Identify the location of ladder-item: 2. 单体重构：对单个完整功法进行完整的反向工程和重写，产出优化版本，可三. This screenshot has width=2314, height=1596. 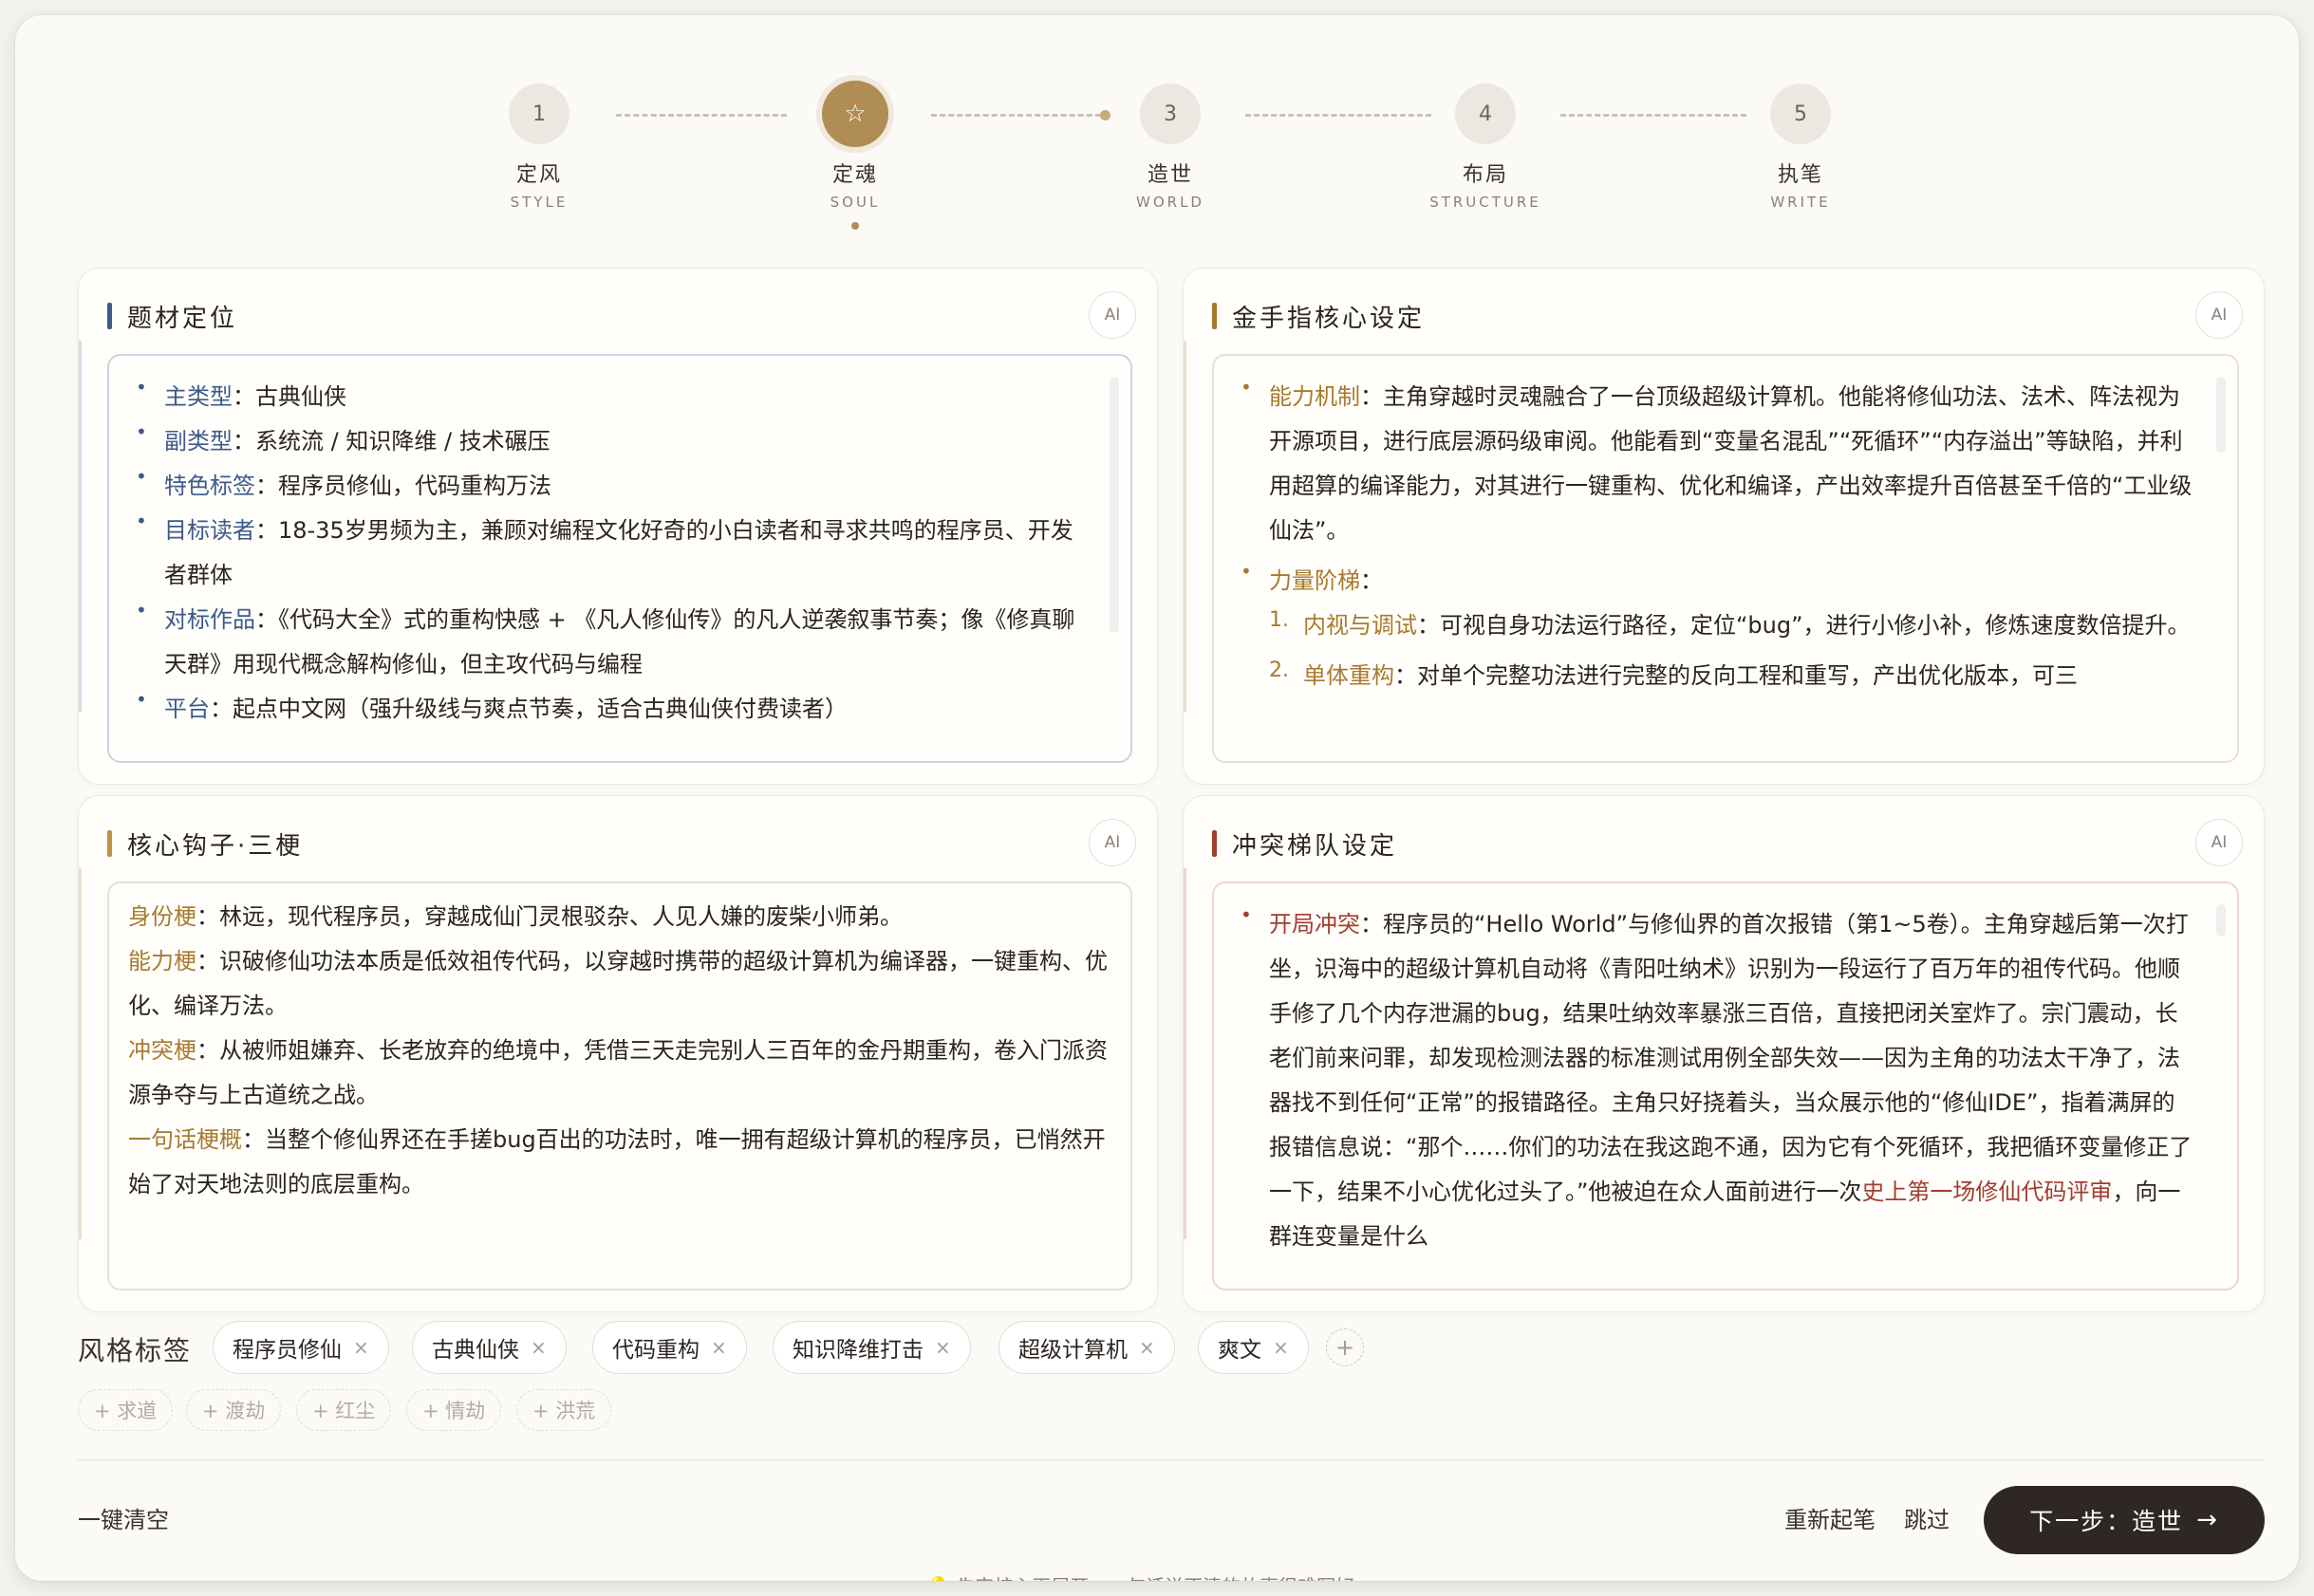
(1673, 674).